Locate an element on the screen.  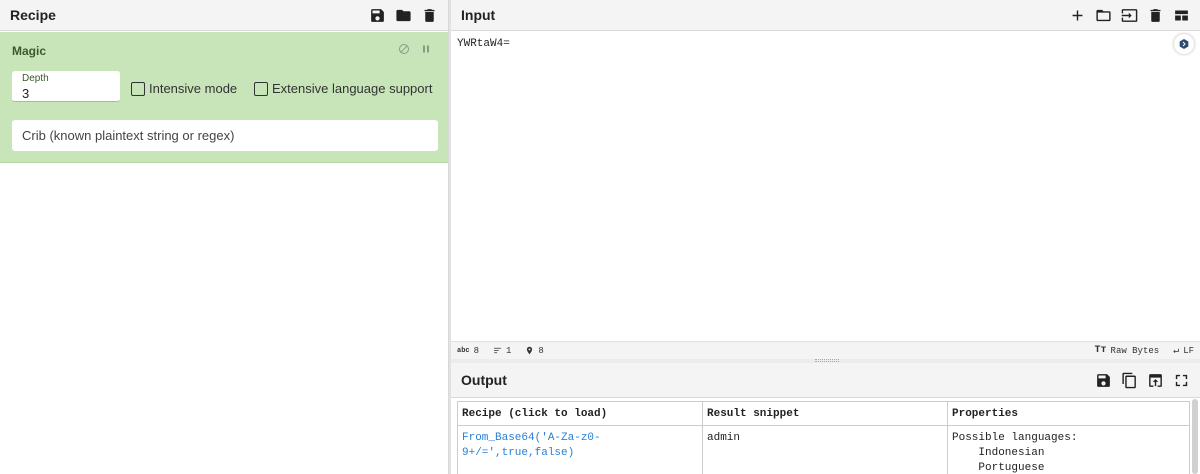
line-count: 1 is located at coordinates (509, 350).